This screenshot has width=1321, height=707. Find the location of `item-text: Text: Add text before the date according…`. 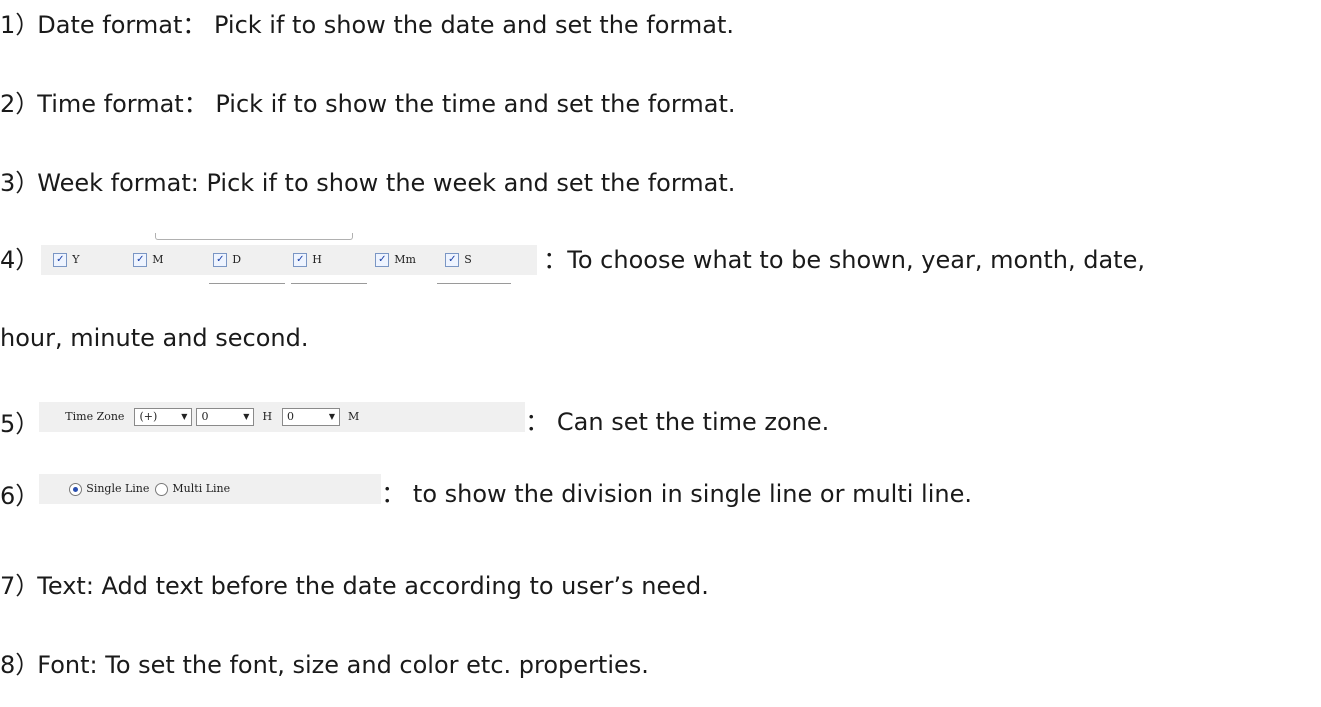

item-text: Text: Add text before the date according… is located at coordinates (373, 586).